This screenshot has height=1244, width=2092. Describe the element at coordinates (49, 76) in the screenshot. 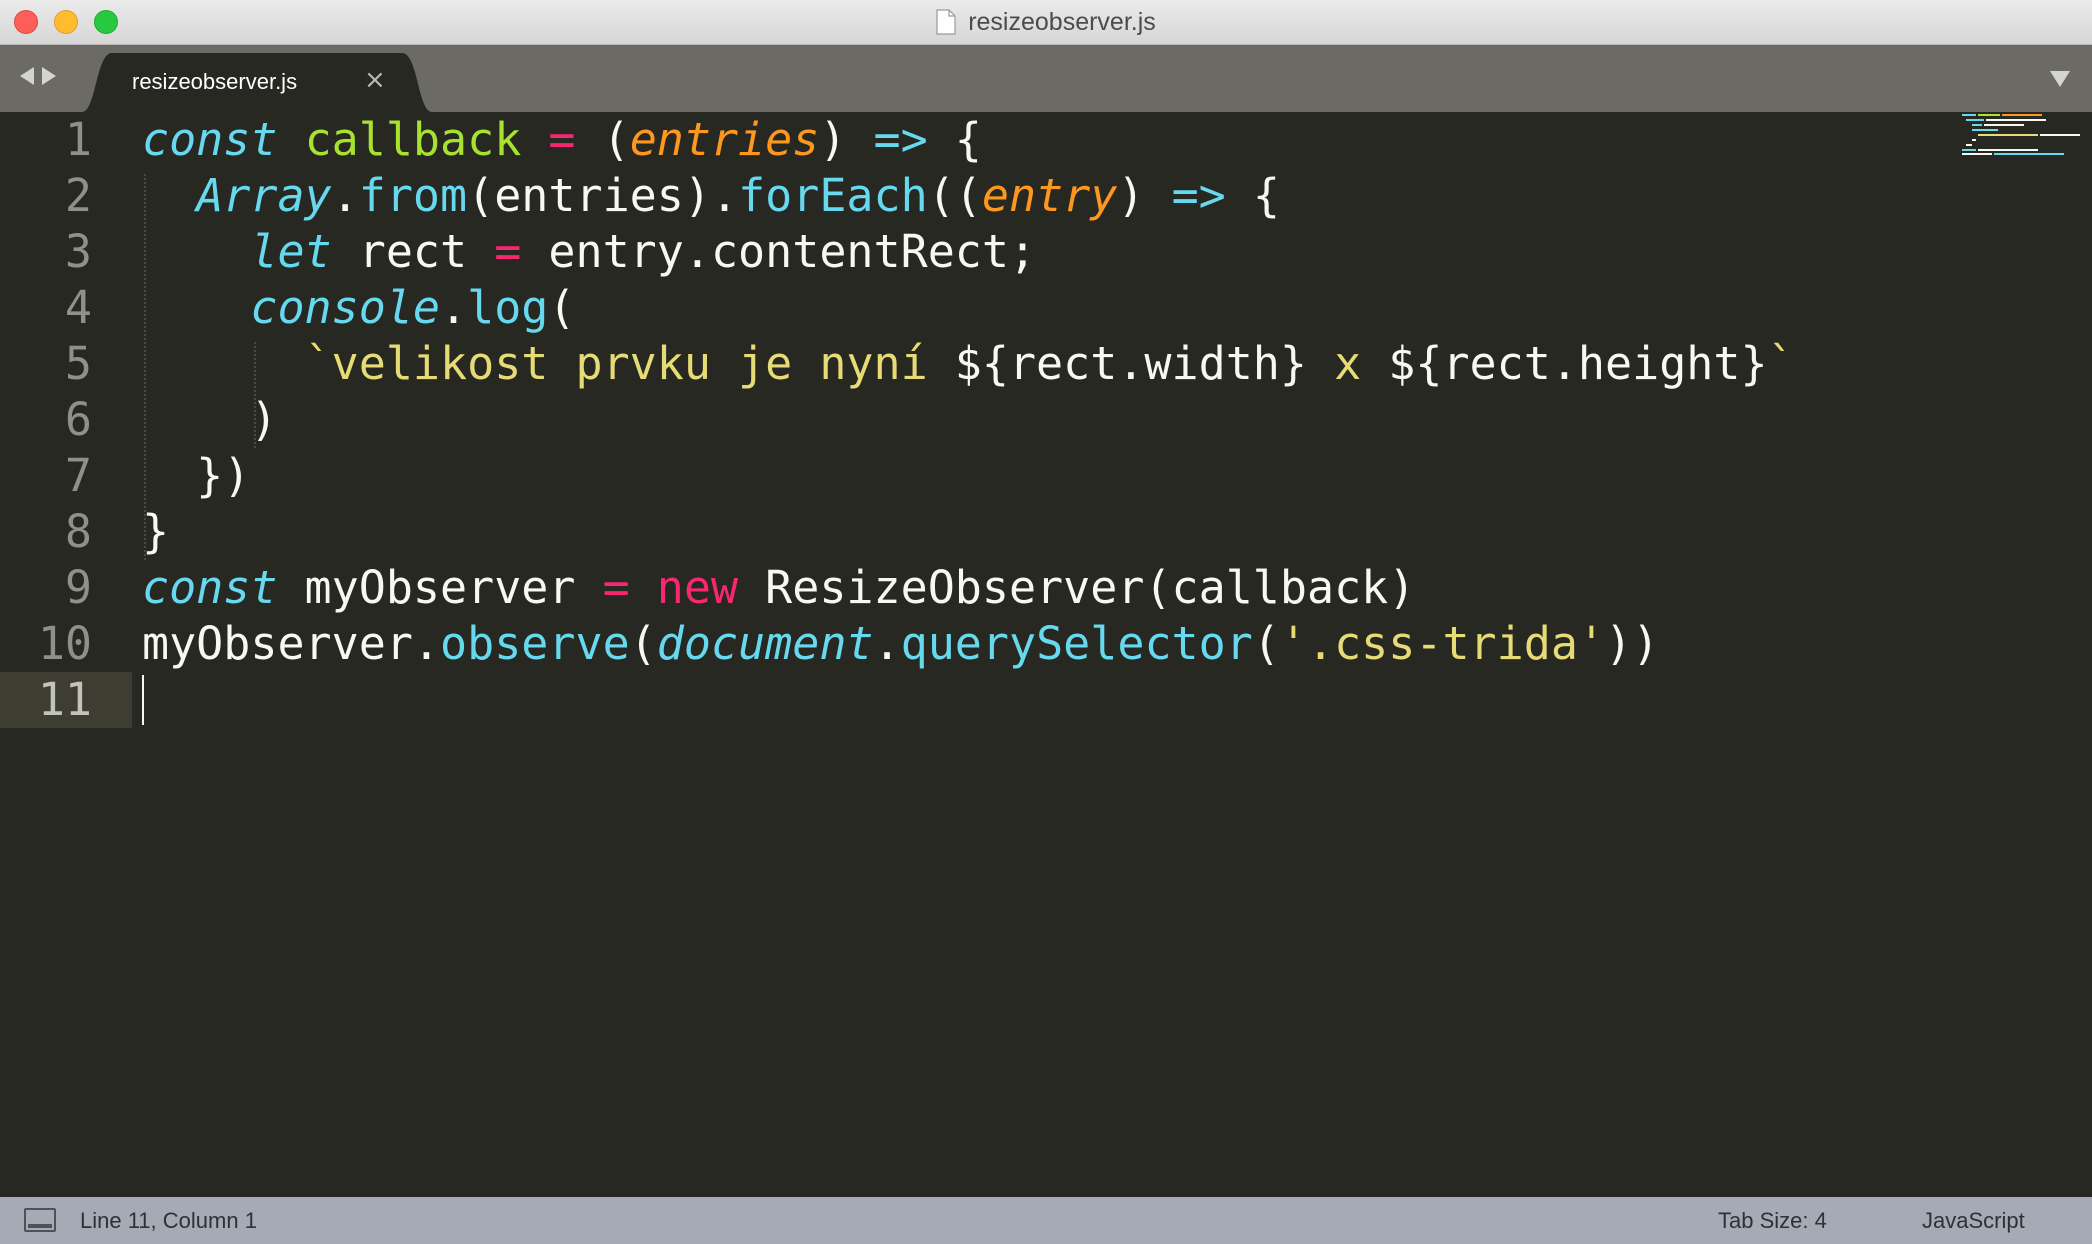

I see `arrow-right-icon` at that location.